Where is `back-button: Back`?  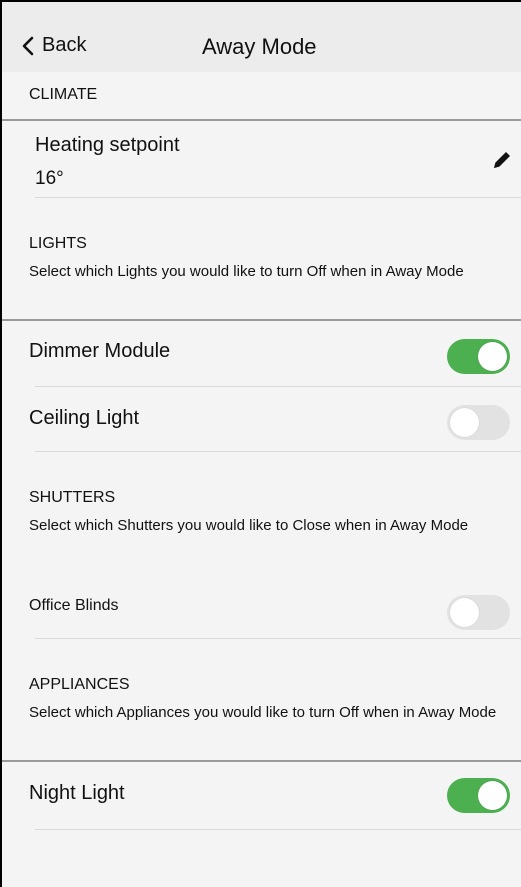 back-button: Back is located at coordinates (54, 45).